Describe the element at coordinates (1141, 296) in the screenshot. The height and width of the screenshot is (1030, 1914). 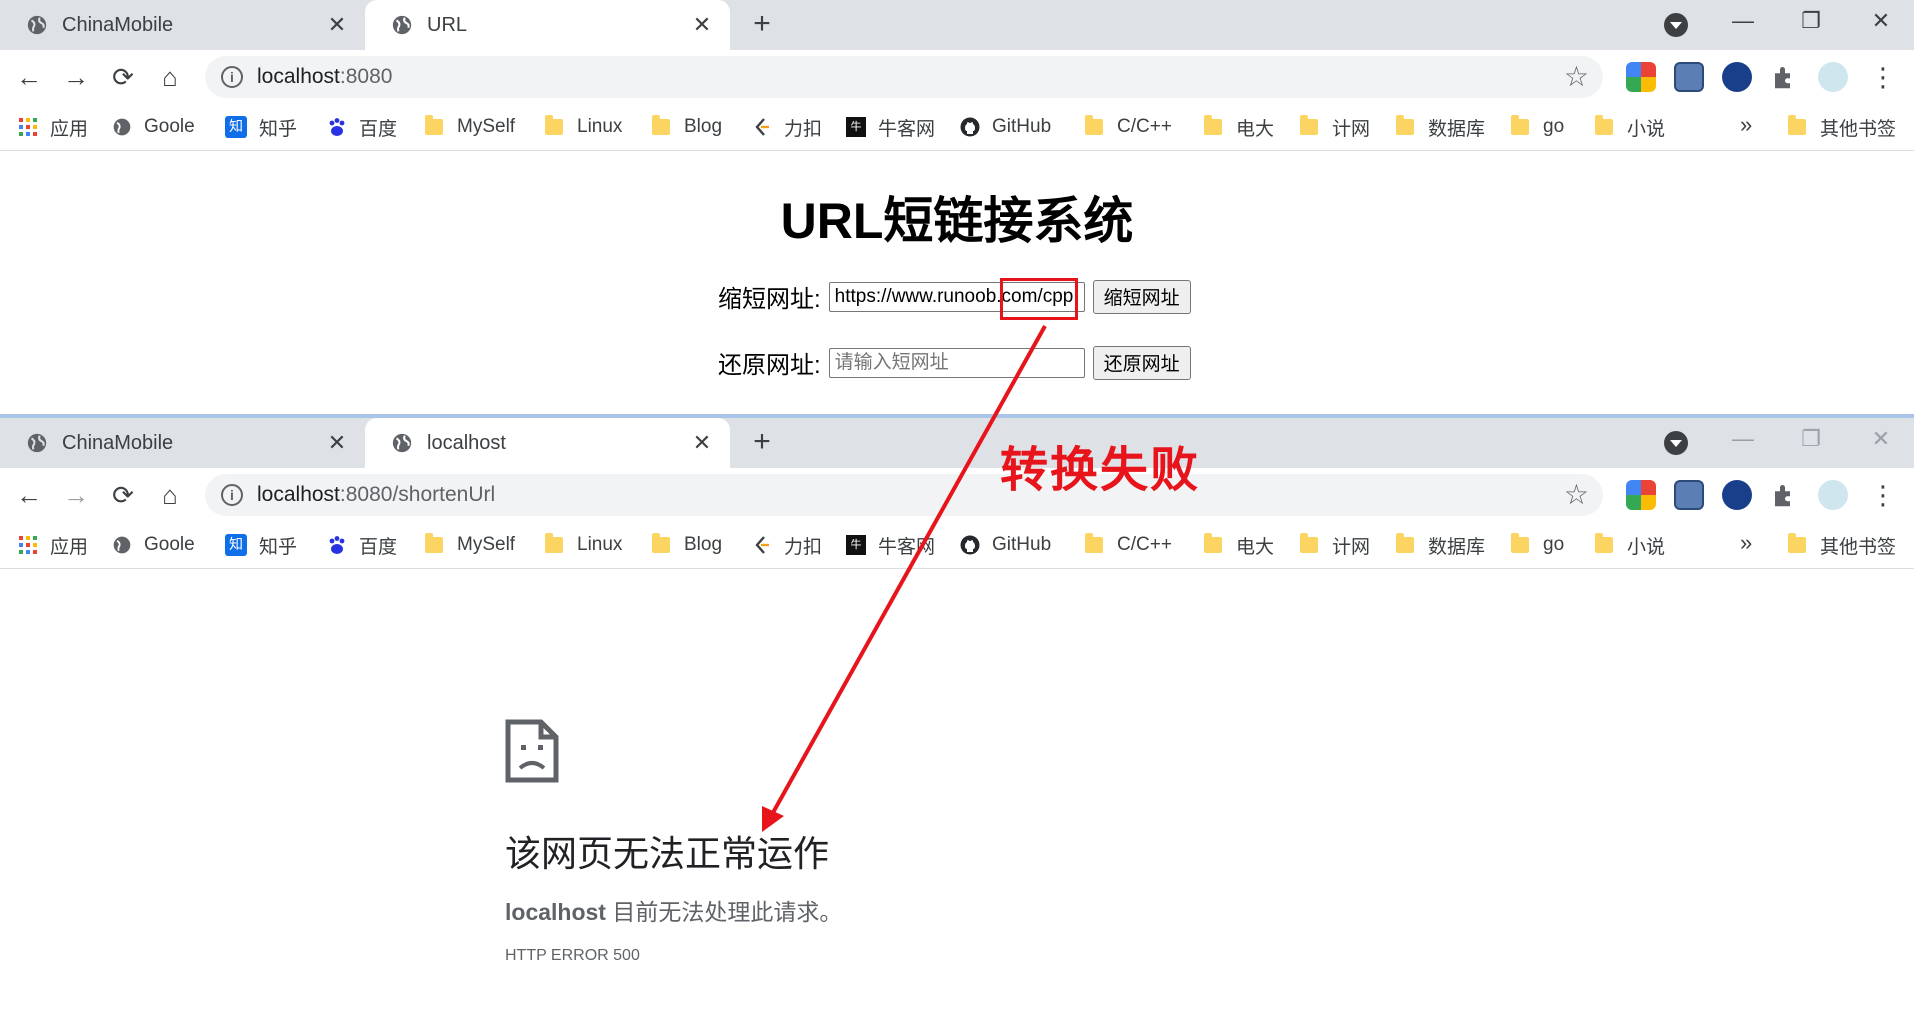
I see `shorten-button: 缩短网址` at that location.